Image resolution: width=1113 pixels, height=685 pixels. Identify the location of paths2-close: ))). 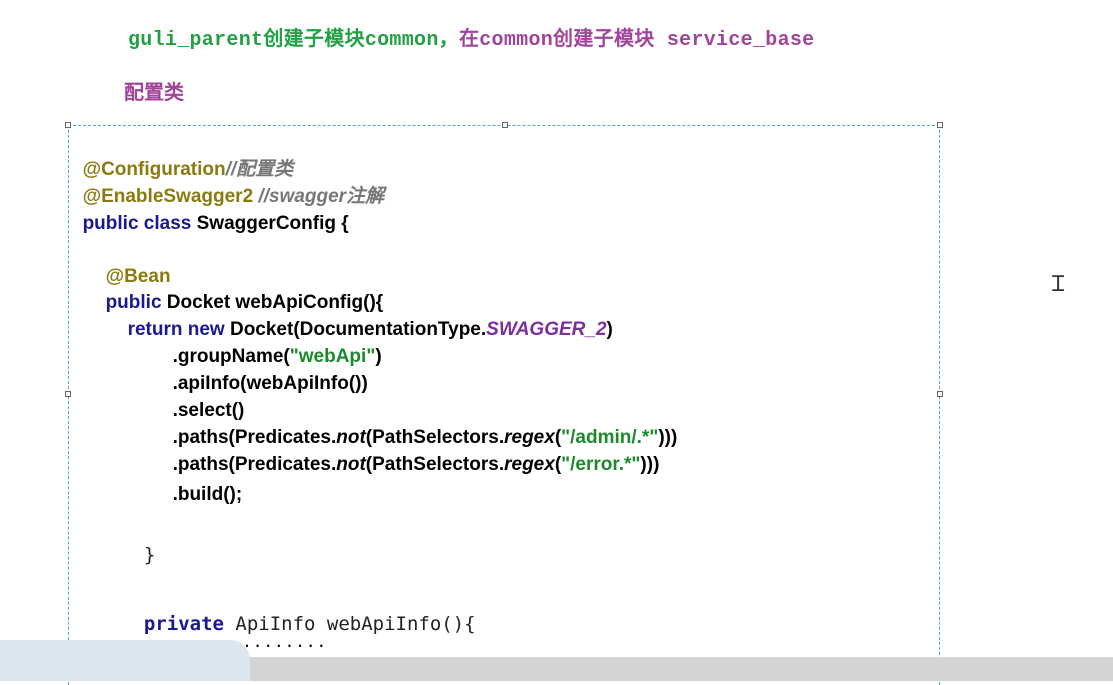
(650, 464).